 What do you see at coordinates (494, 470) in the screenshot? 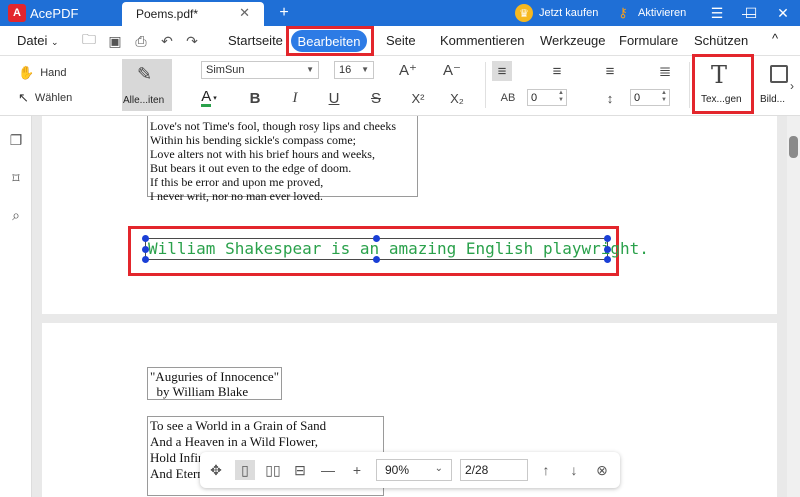
I see `page-number-input: 2/28` at bounding box center [494, 470].